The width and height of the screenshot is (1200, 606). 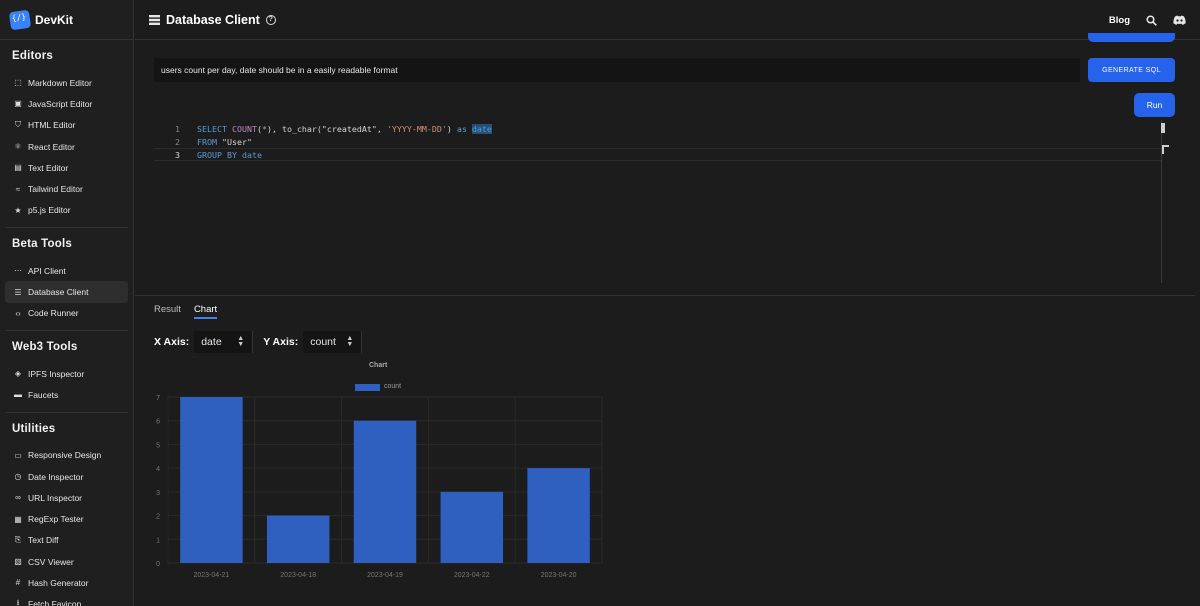 I want to click on sidebar-item-database-client: ☰ Database Client, so click(x=66, y=292).